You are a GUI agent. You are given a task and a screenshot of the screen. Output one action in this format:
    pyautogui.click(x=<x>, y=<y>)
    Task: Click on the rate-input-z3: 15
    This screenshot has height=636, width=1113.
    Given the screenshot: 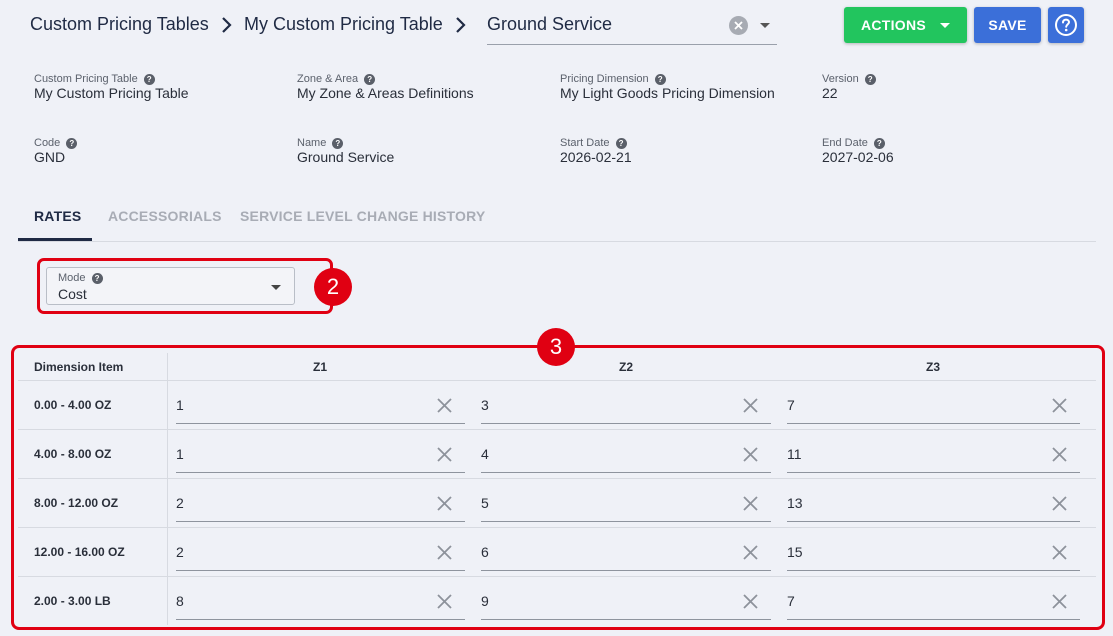 What is the action you would take?
    pyautogui.click(x=933, y=549)
    